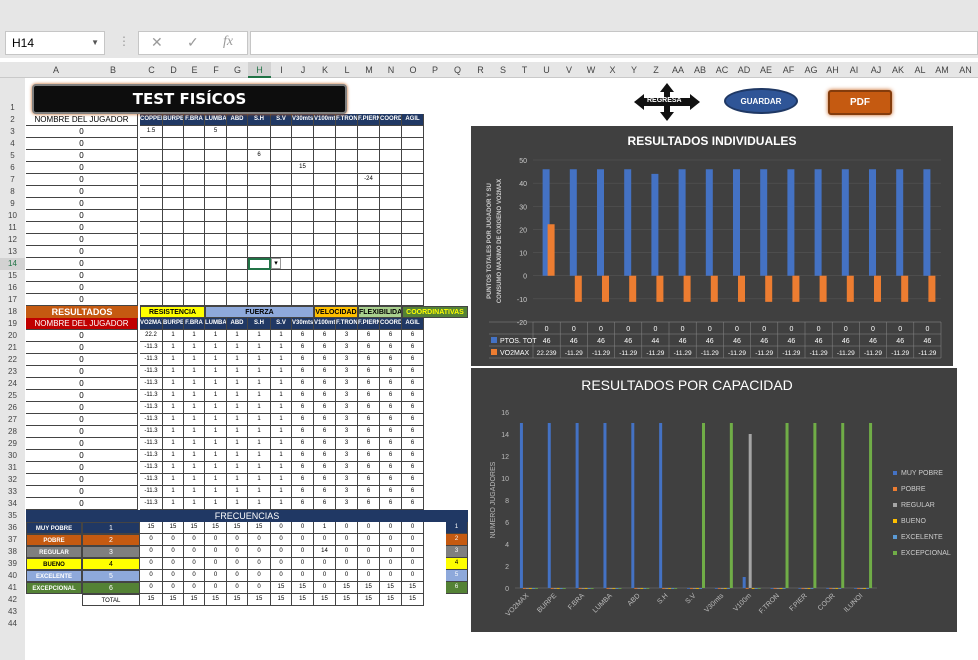 The image size is (978, 660). I want to click on column-header: AC, so click(722, 70).